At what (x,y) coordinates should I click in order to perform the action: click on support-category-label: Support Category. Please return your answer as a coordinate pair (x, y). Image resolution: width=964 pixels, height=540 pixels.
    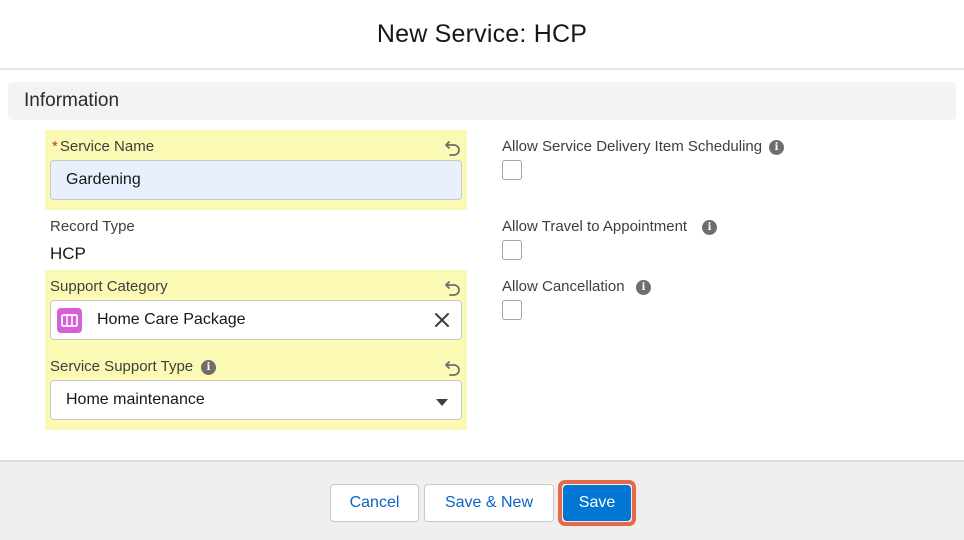
    Looking at the image, I should click on (109, 286).